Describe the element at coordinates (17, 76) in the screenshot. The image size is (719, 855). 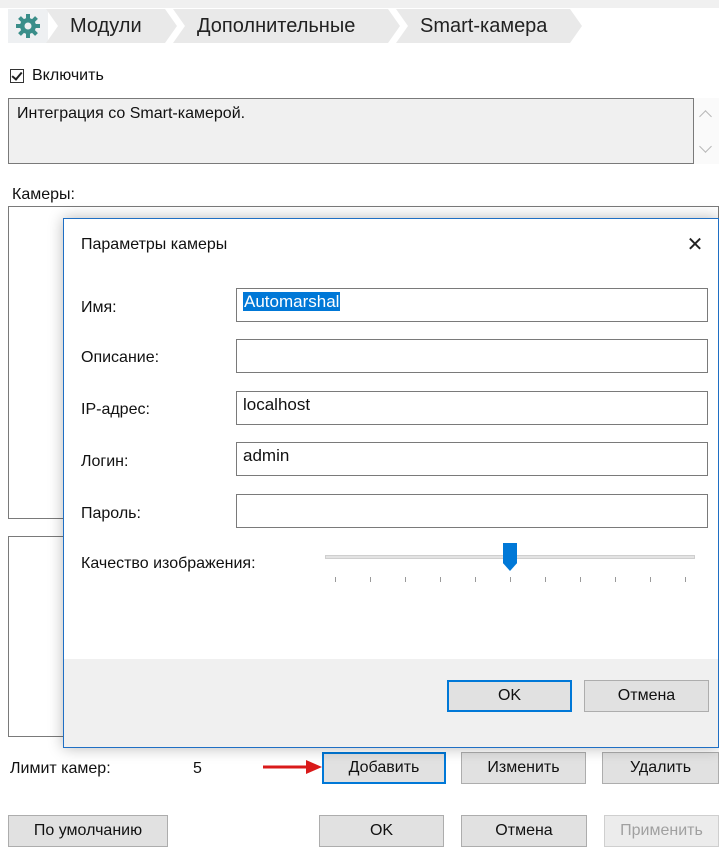
I see `enable-checkbox` at that location.